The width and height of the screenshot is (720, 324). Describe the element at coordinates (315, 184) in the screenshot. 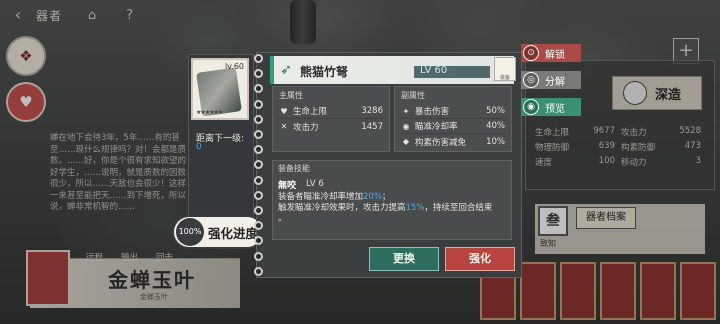

I see `skill-level: LV 6` at that location.